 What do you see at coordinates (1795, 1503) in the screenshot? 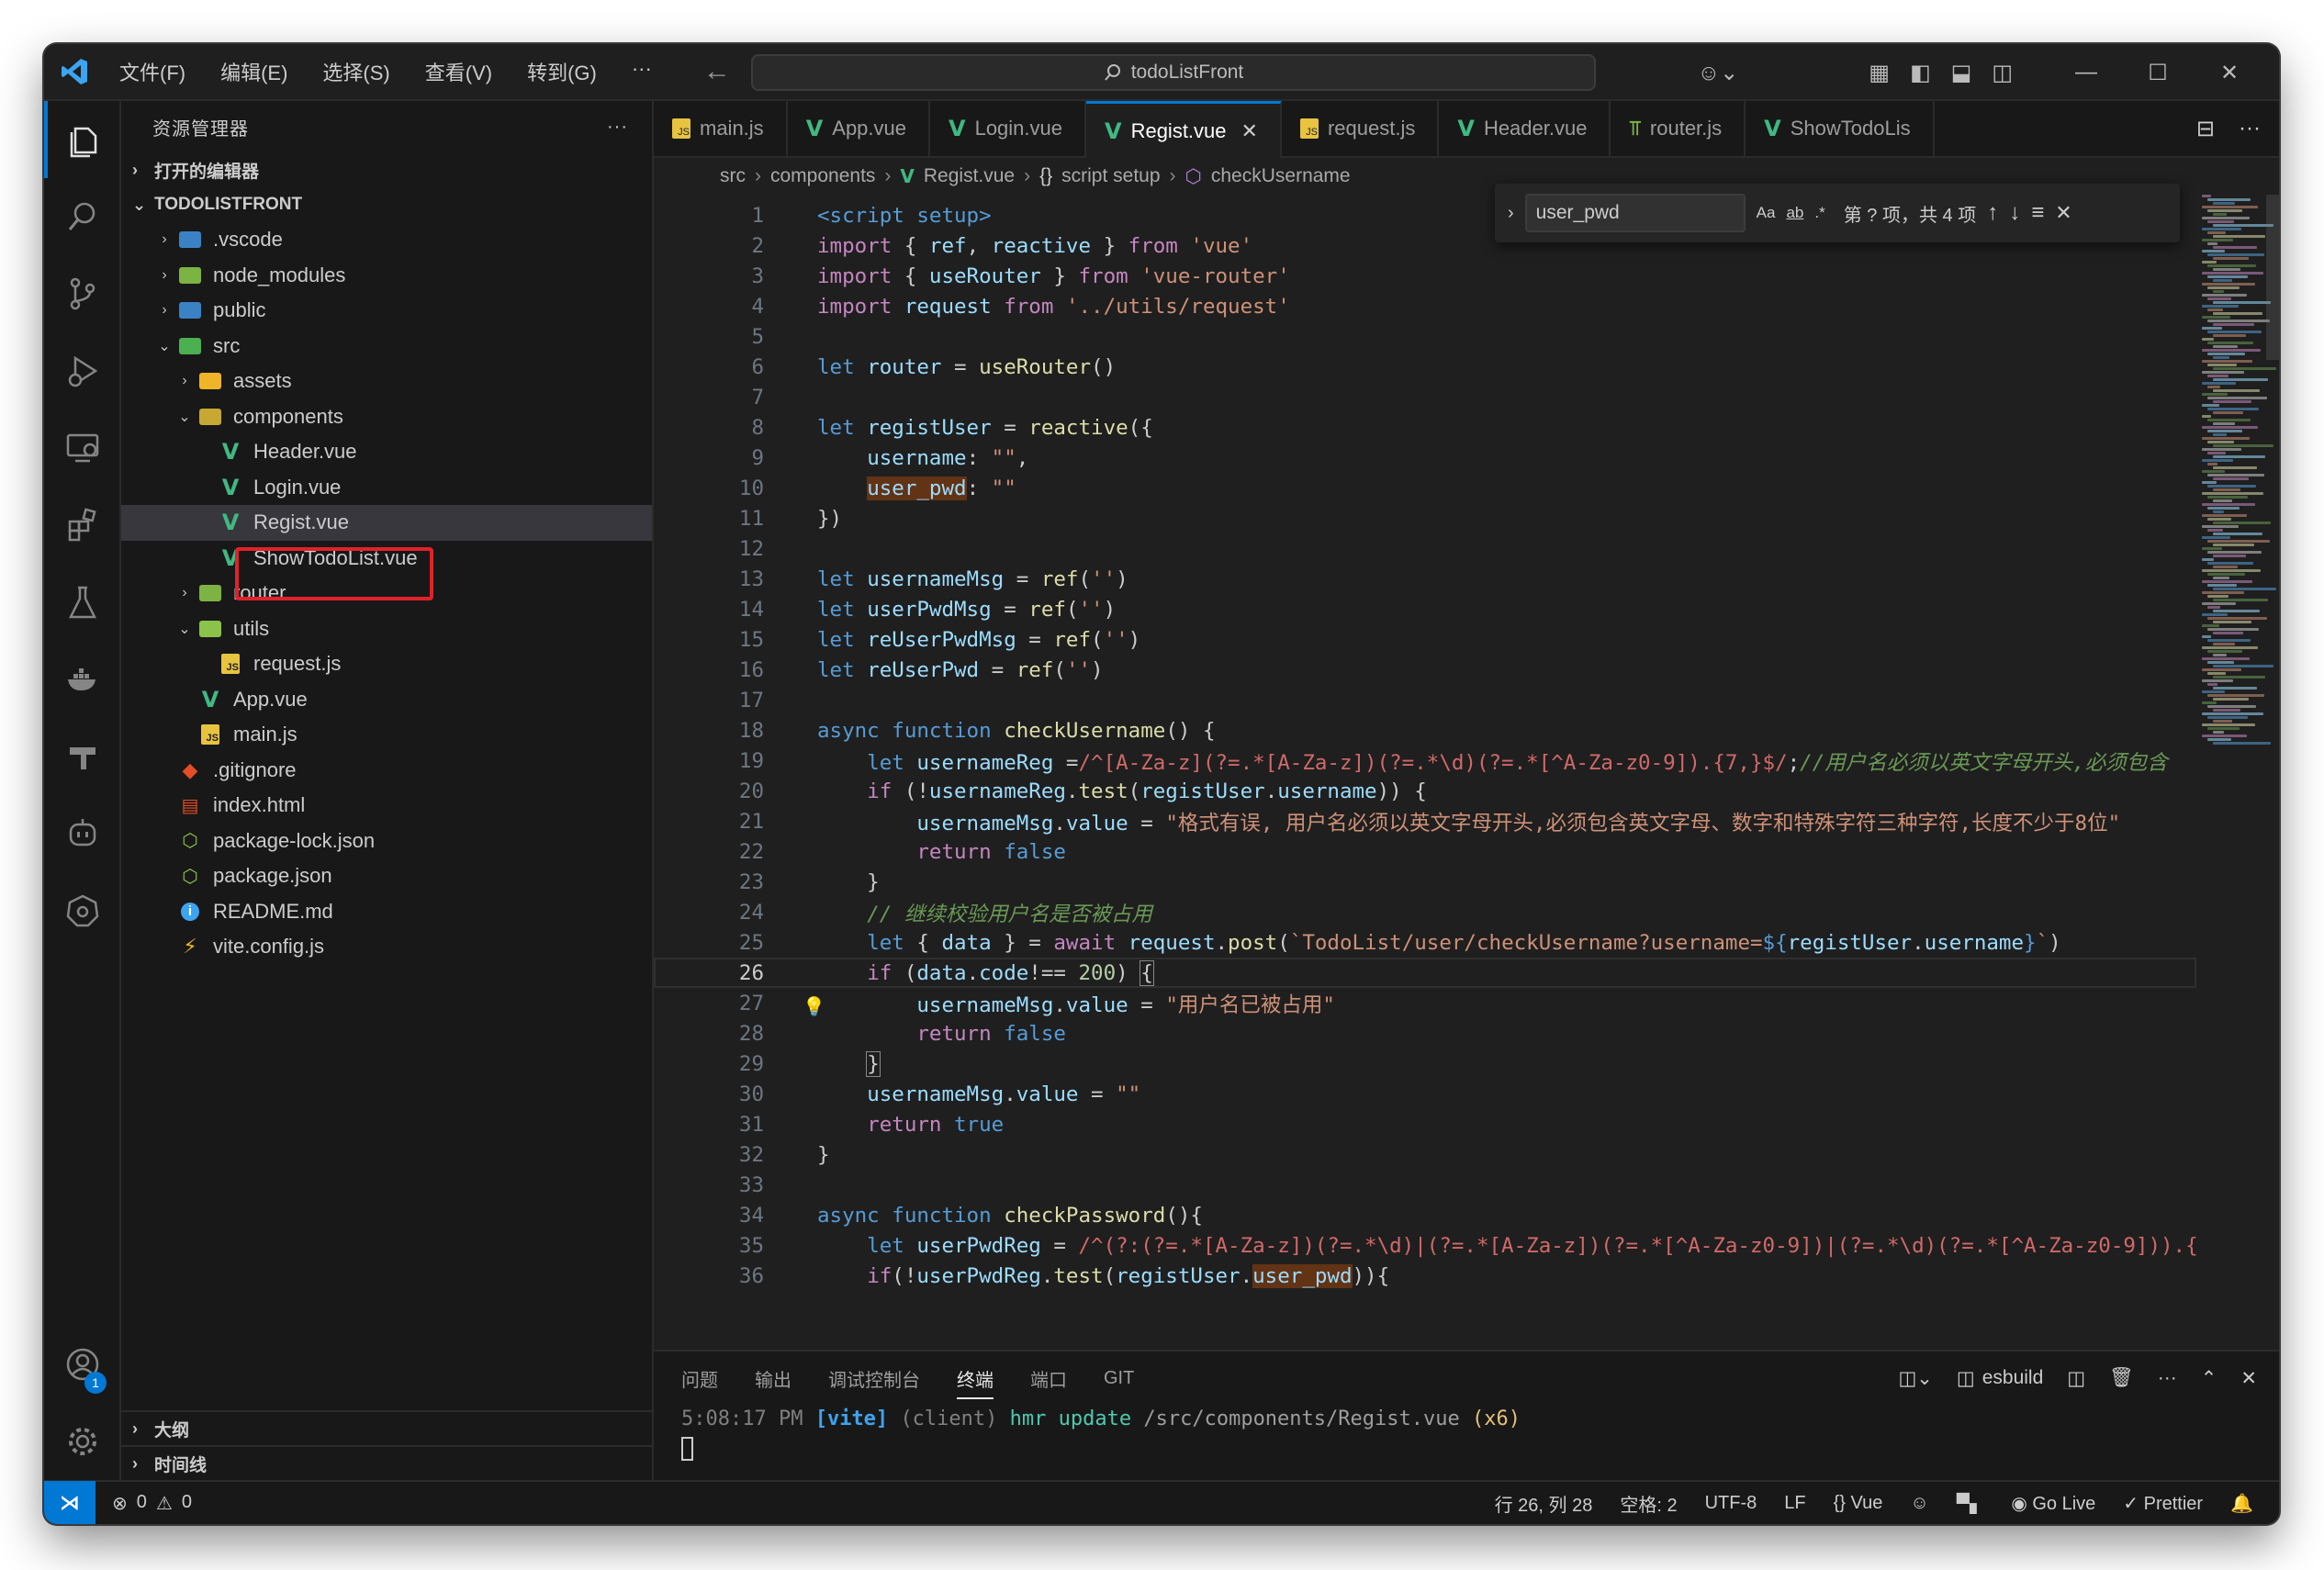
I see `end-of-line: LF` at bounding box center [1795, 1503].